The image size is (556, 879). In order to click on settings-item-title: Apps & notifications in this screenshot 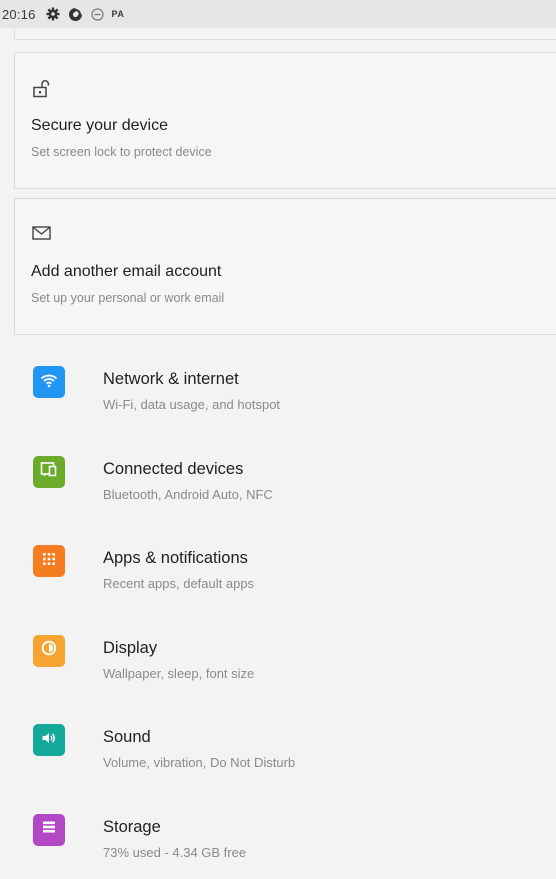, I will do `click(175, 558)`.